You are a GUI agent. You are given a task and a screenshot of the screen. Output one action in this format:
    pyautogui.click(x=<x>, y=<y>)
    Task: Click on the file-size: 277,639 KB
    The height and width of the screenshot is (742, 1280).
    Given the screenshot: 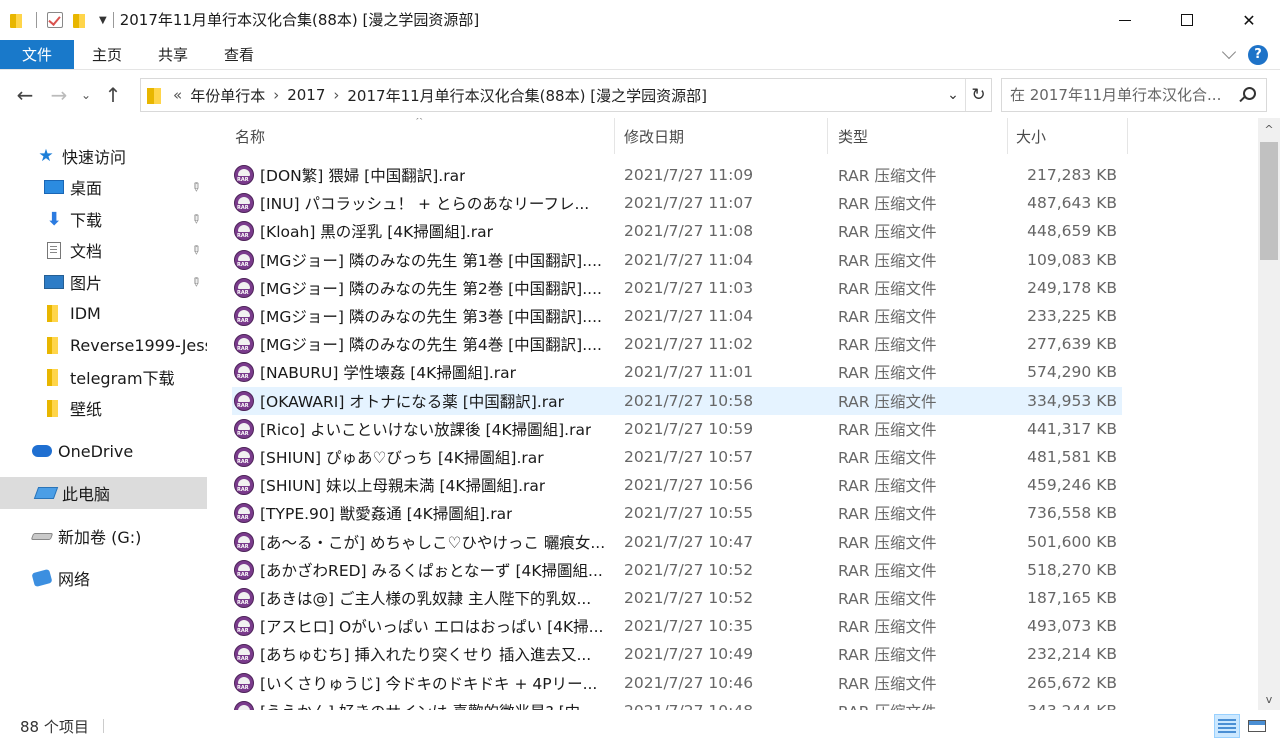 What is the action you would take?
    pyautogui.click(x=1072, y=344)
    